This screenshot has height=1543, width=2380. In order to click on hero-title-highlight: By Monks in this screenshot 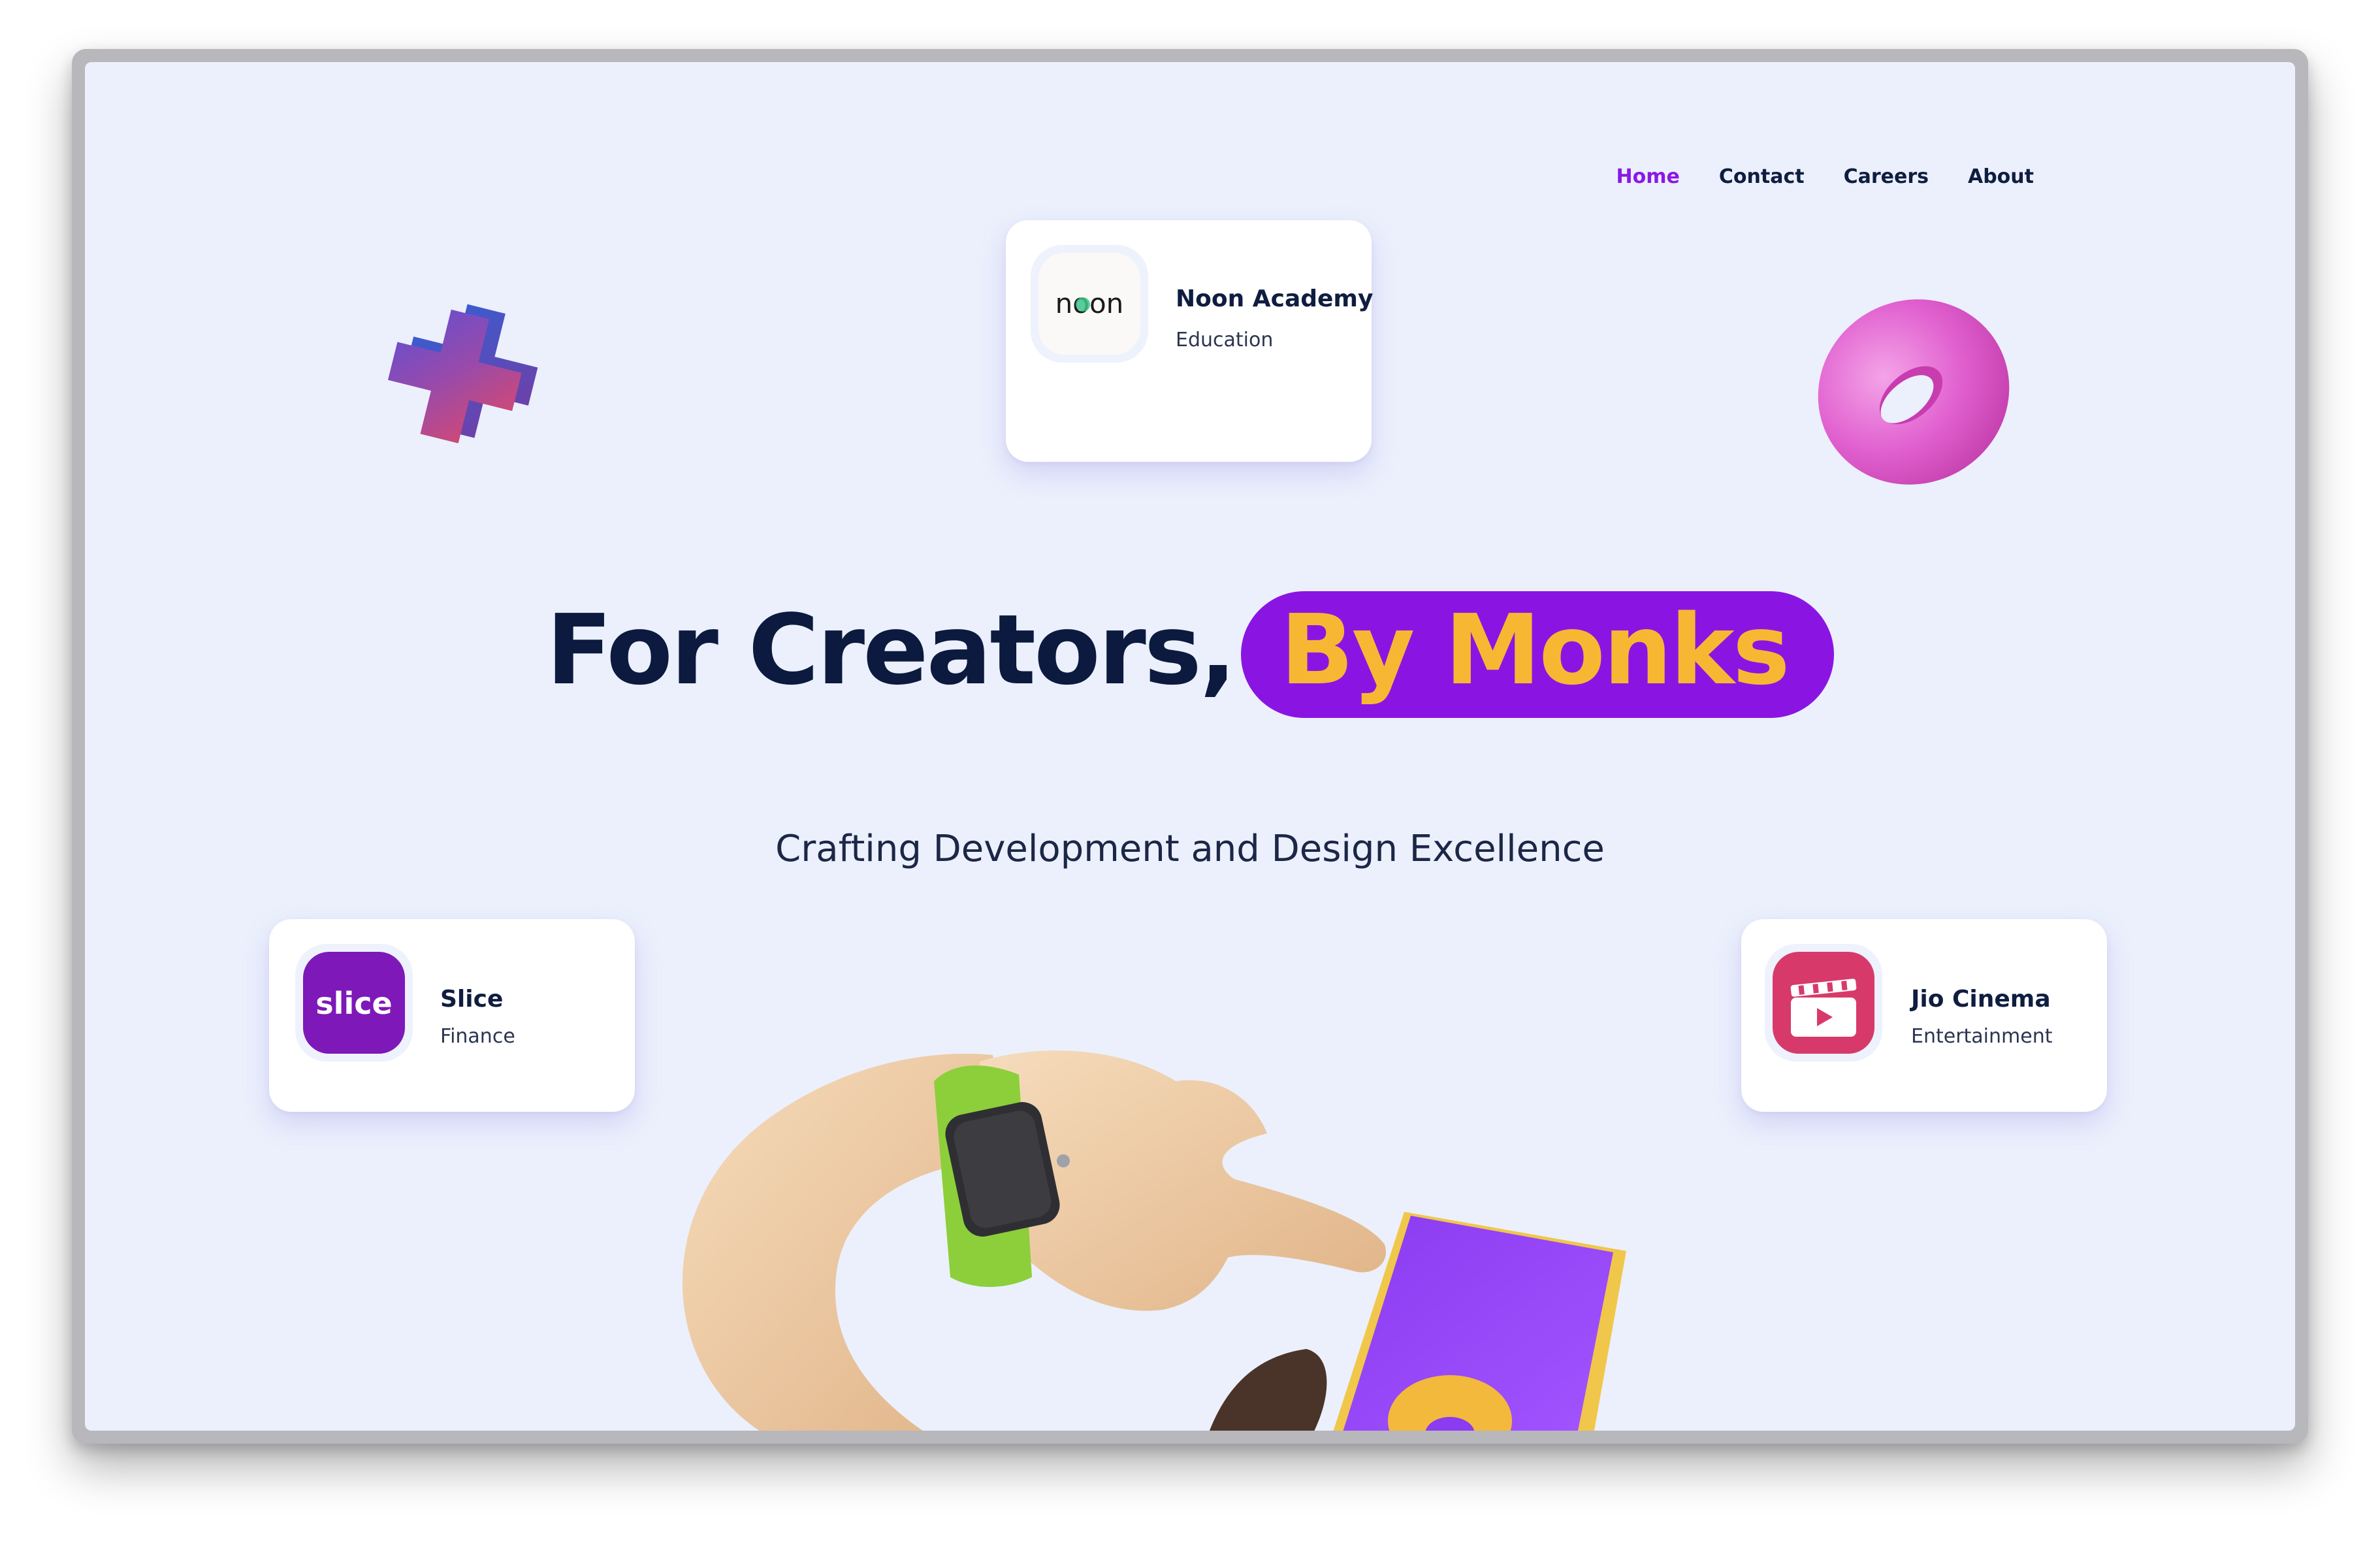, I will do `click(1537, 654)`.